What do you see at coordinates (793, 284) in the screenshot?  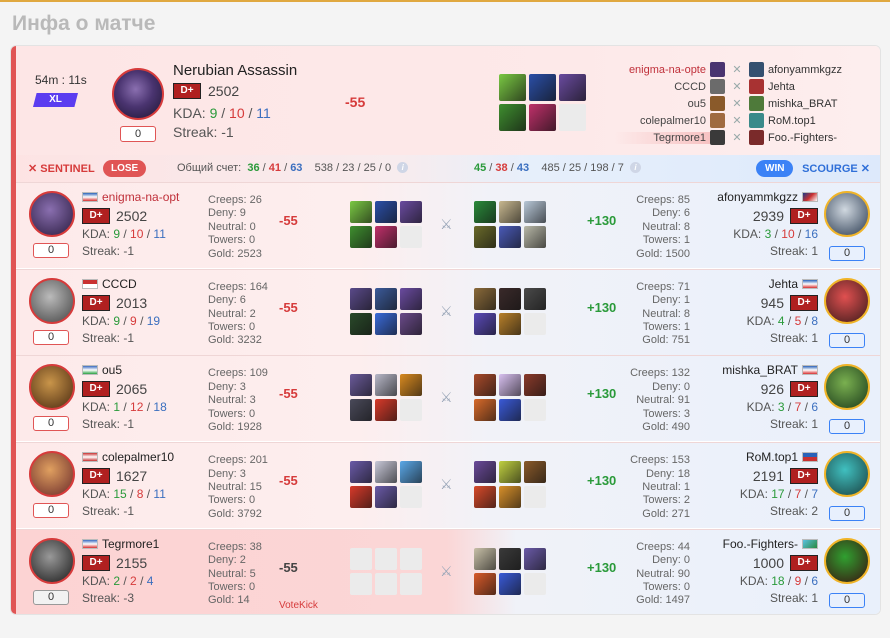 I see `player-name: Jehta` at bounding box center [793, 284].